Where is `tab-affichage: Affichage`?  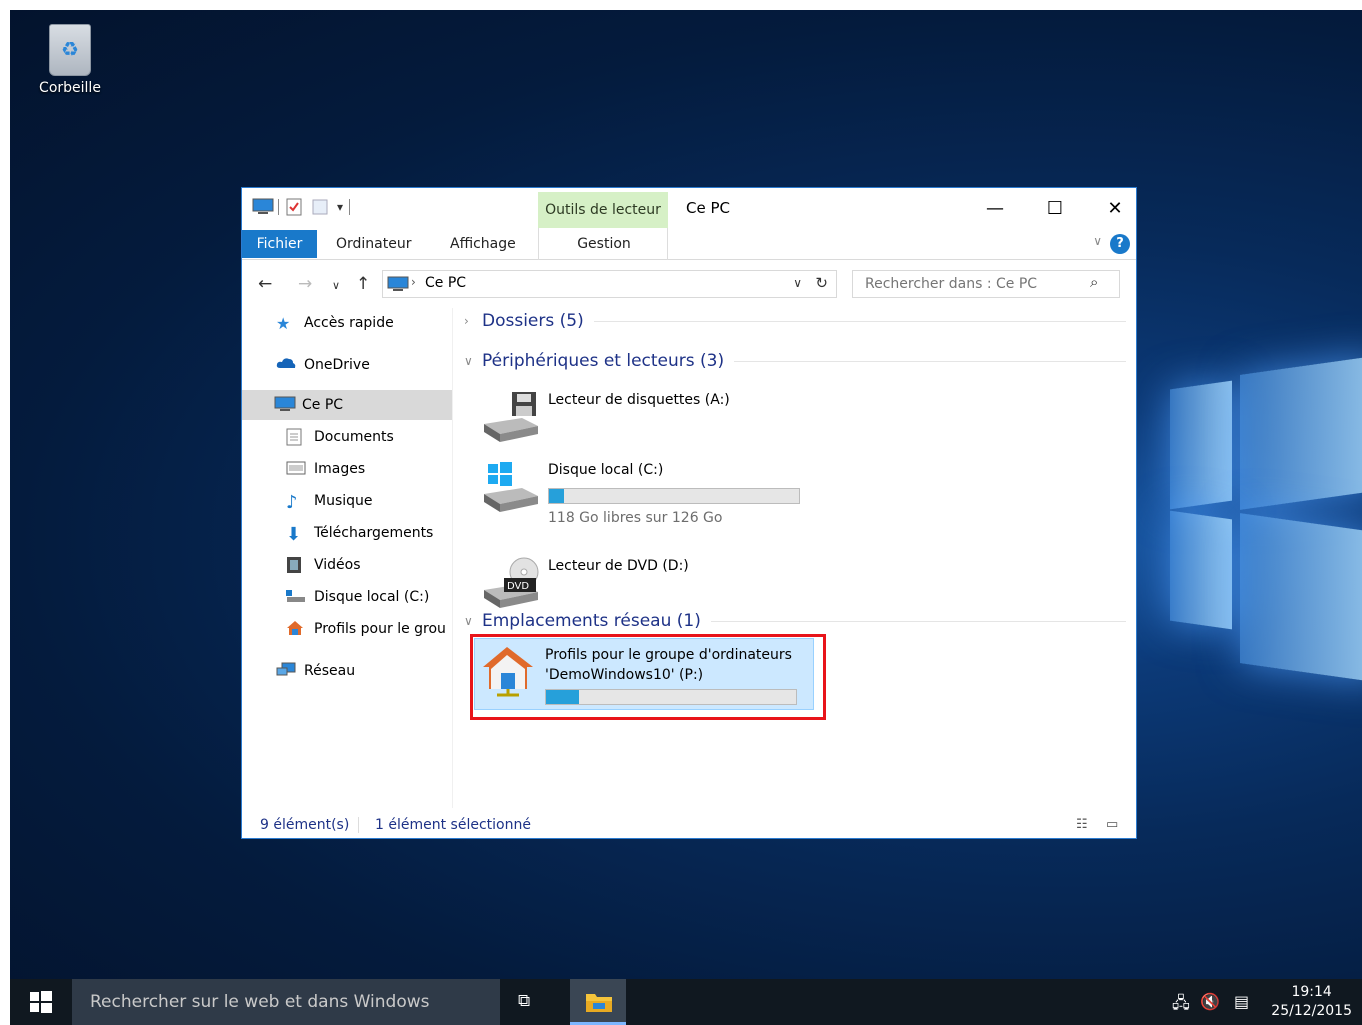 tab-affichage: Affichage is located at coordinates (483, 244).